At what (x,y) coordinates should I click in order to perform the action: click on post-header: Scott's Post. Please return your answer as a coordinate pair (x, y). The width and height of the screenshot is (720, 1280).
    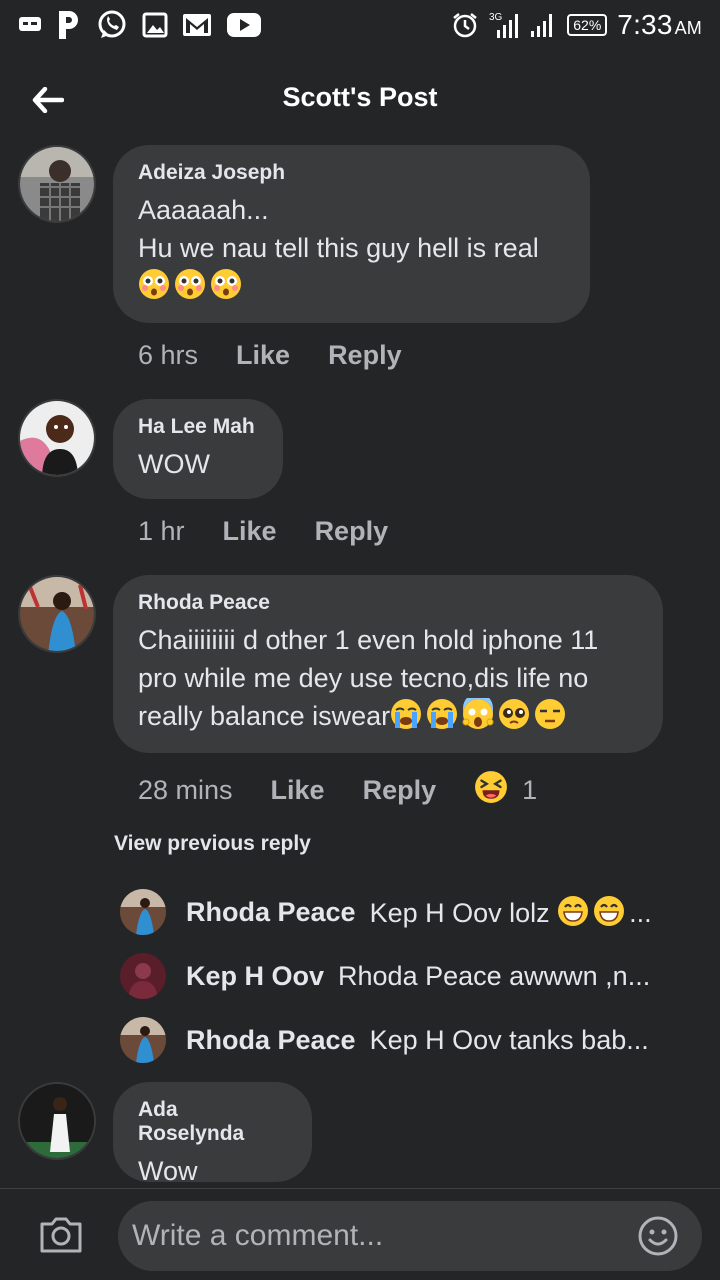
    Looking at the image, I should click on (360, 98).